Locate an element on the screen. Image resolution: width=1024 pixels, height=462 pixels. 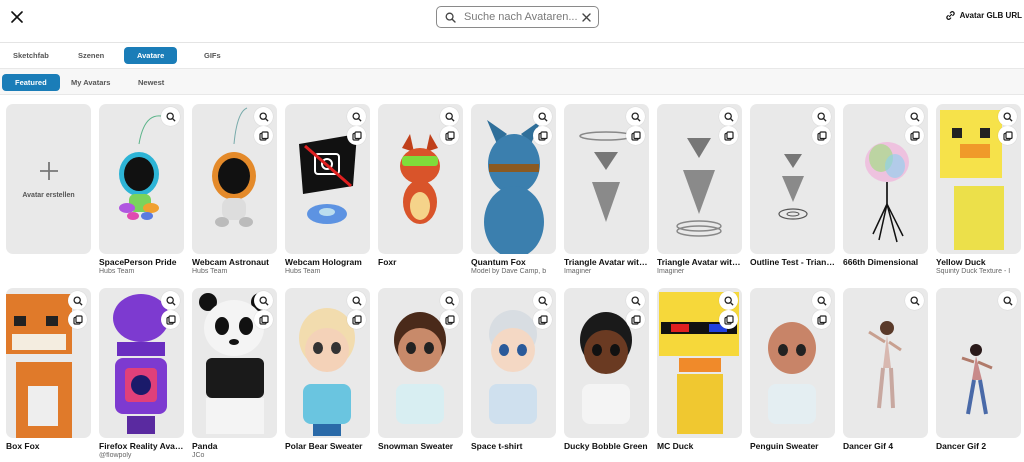
avatar-url-button: Avatar GLB URL is located at coordinates (983, 15).